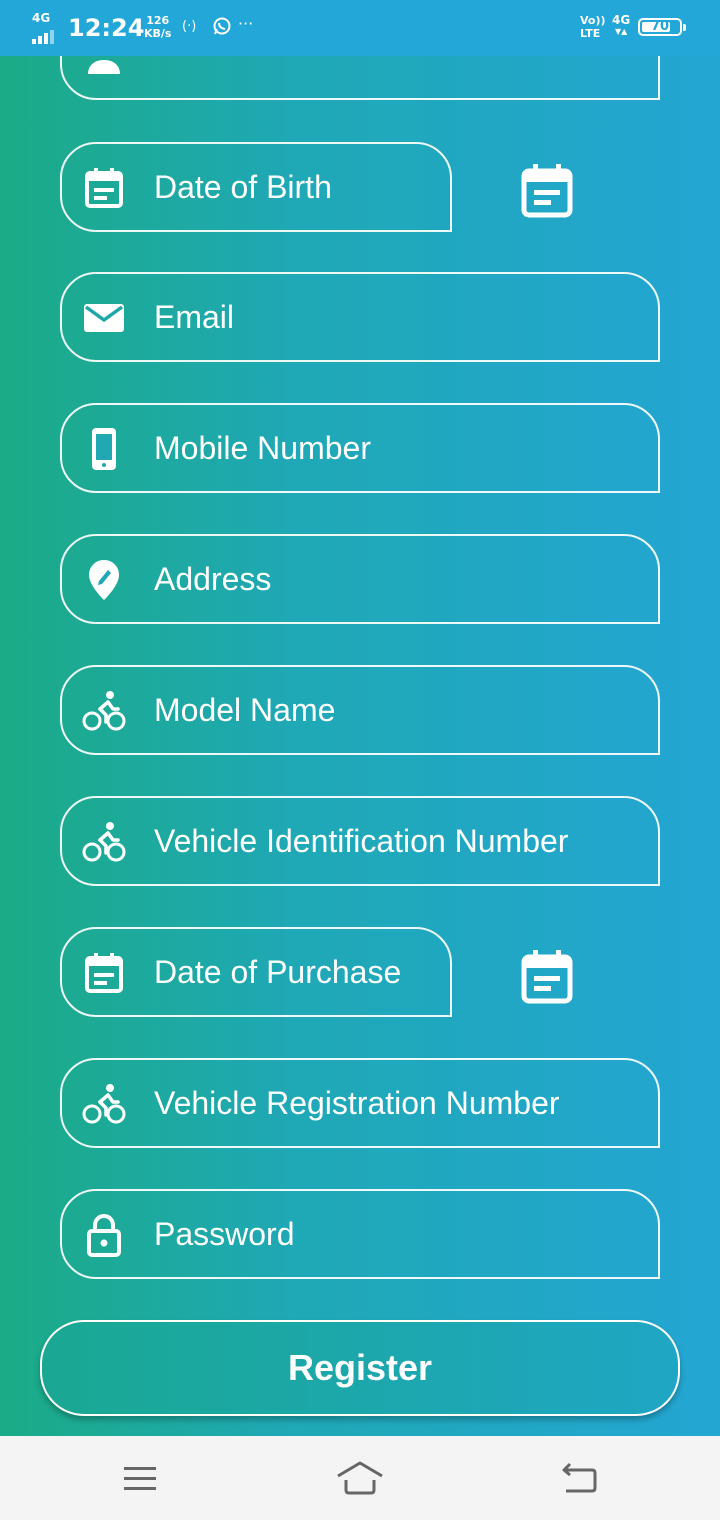 This screenshot has height=1520, width=720. Describe the element at coordinates (547, 976) in the screenshot. I see `date-of-purchase-picker-icon` at that location.